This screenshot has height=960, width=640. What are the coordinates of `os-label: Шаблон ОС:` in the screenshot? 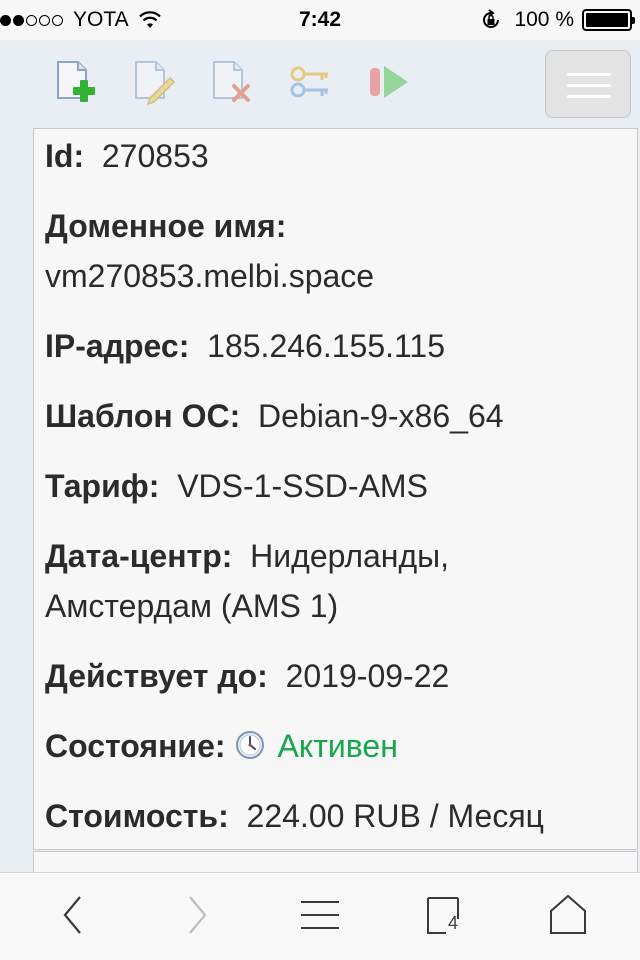 It's located at (143, 416).